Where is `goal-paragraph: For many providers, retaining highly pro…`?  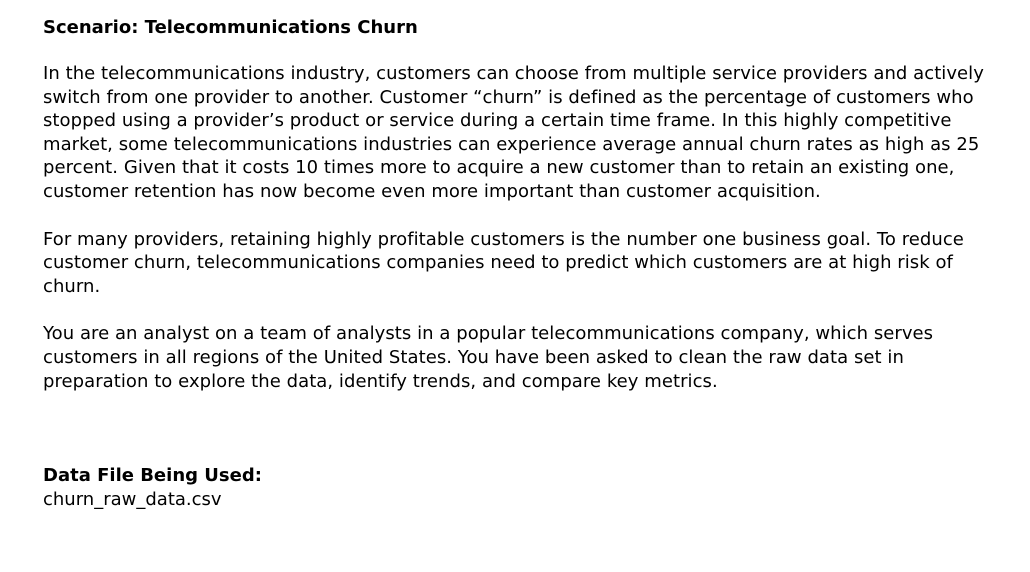
goal-paragraph: For many providers, retaining highly pro… is located at coordinates (503, 262).